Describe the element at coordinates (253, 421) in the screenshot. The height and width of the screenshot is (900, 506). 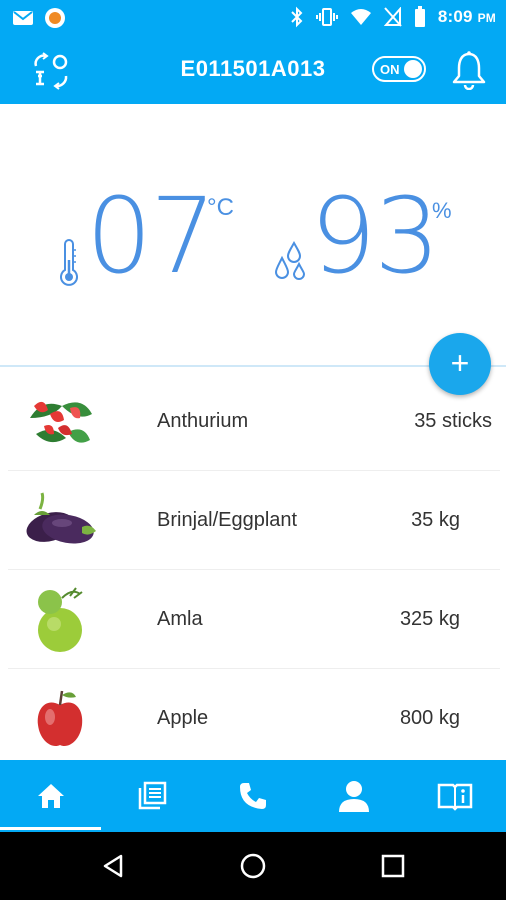
I see `list-item: Anthurium 35 sticks` at that location.